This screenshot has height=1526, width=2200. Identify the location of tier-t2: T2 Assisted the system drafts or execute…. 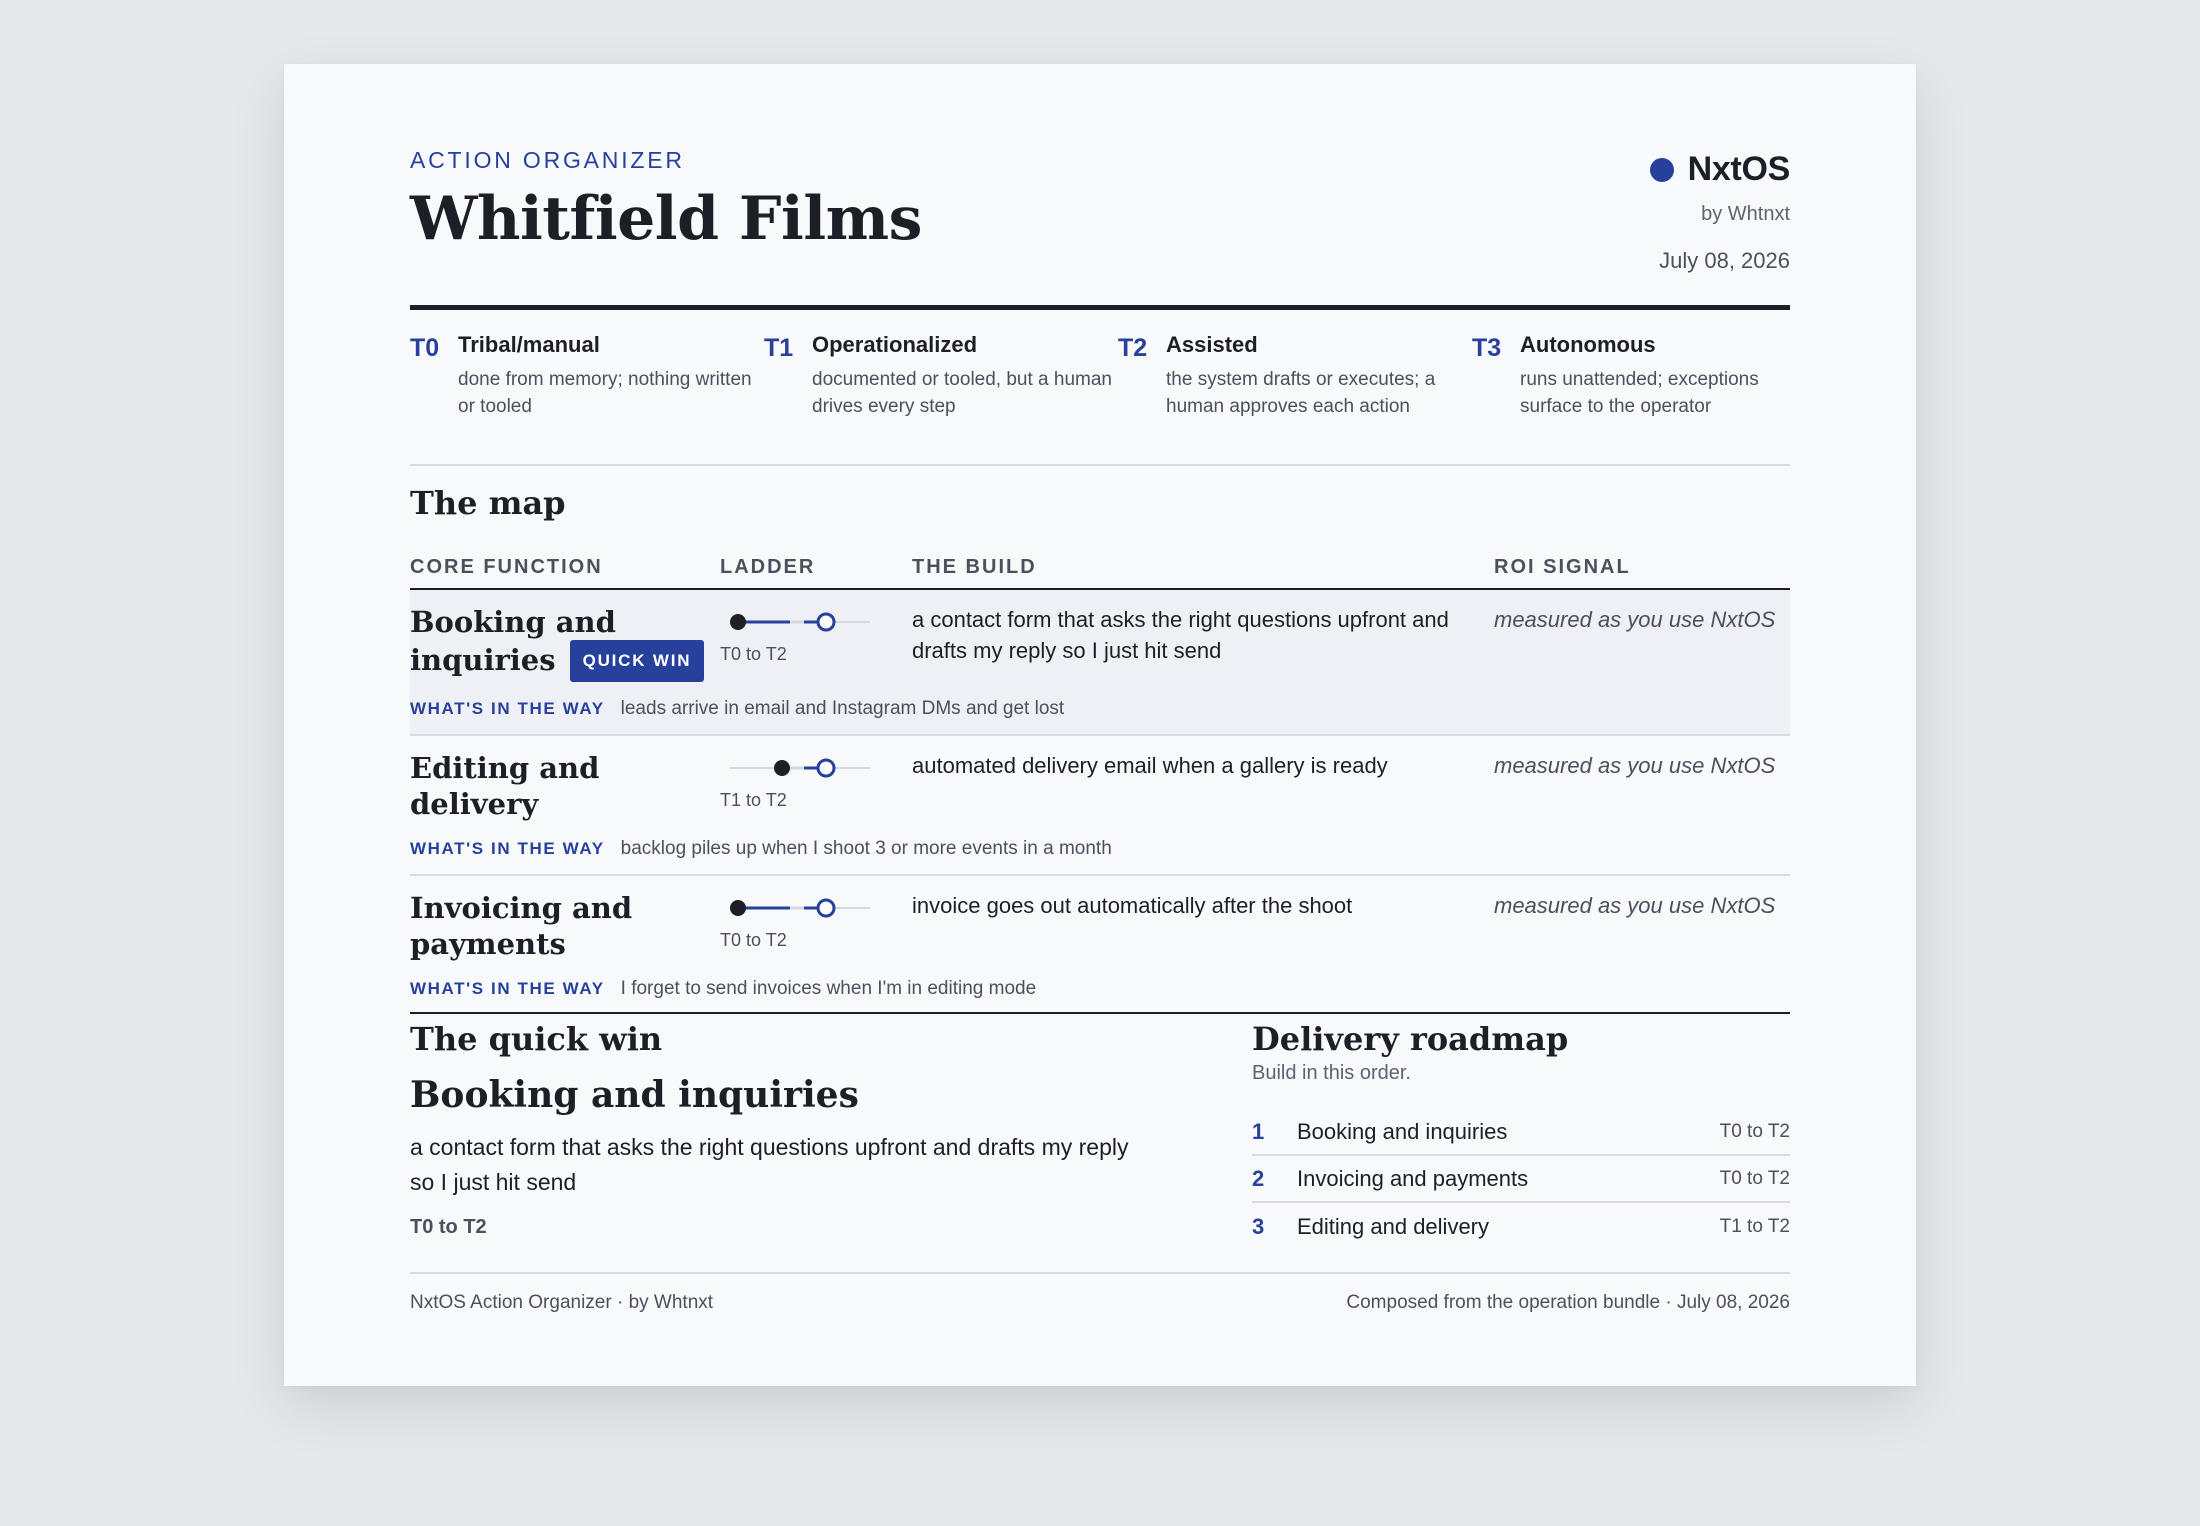
(1295, 398).